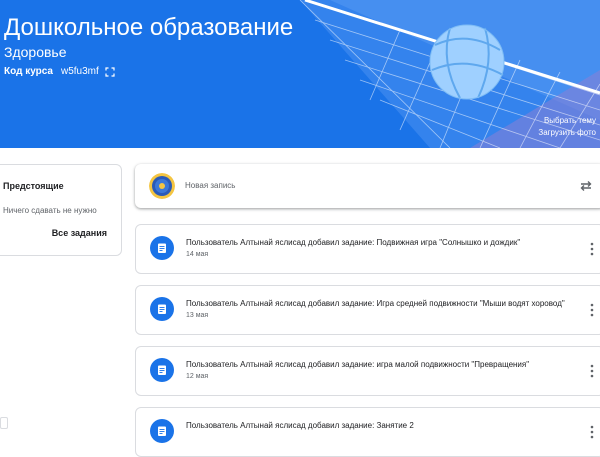 The width and height of the screenshot is (600, 457). I want to click on course-code-label: Код курса, so click(28, 71).